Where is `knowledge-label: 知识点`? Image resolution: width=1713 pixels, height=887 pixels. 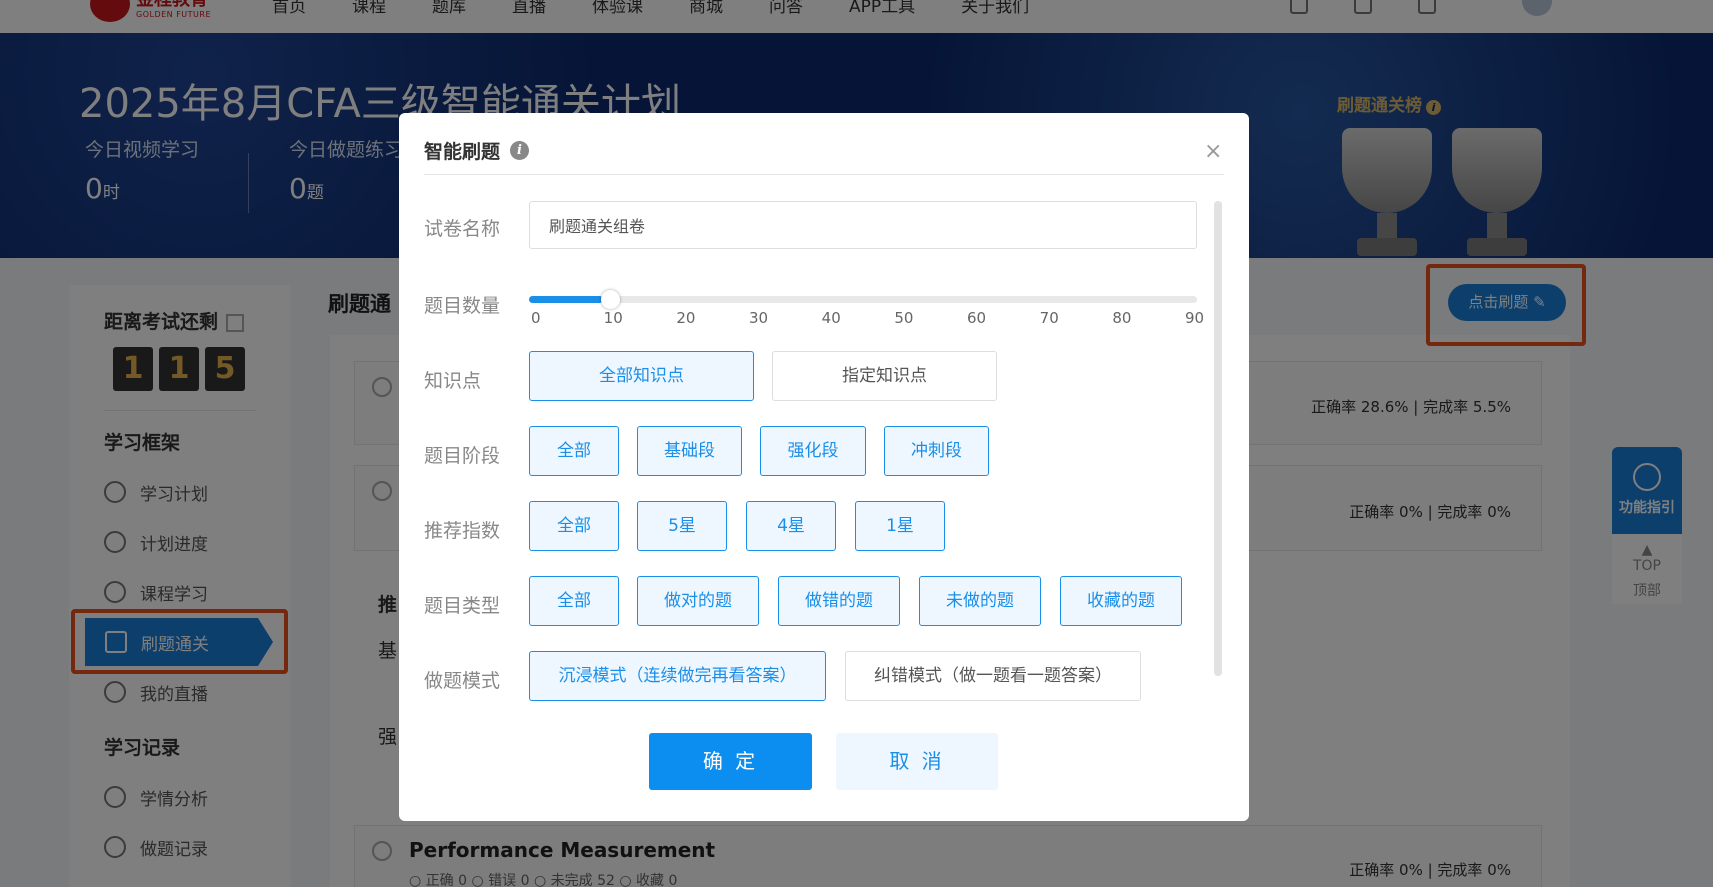
knowledge-label: 知识点 is located at coordinates (453, 381).